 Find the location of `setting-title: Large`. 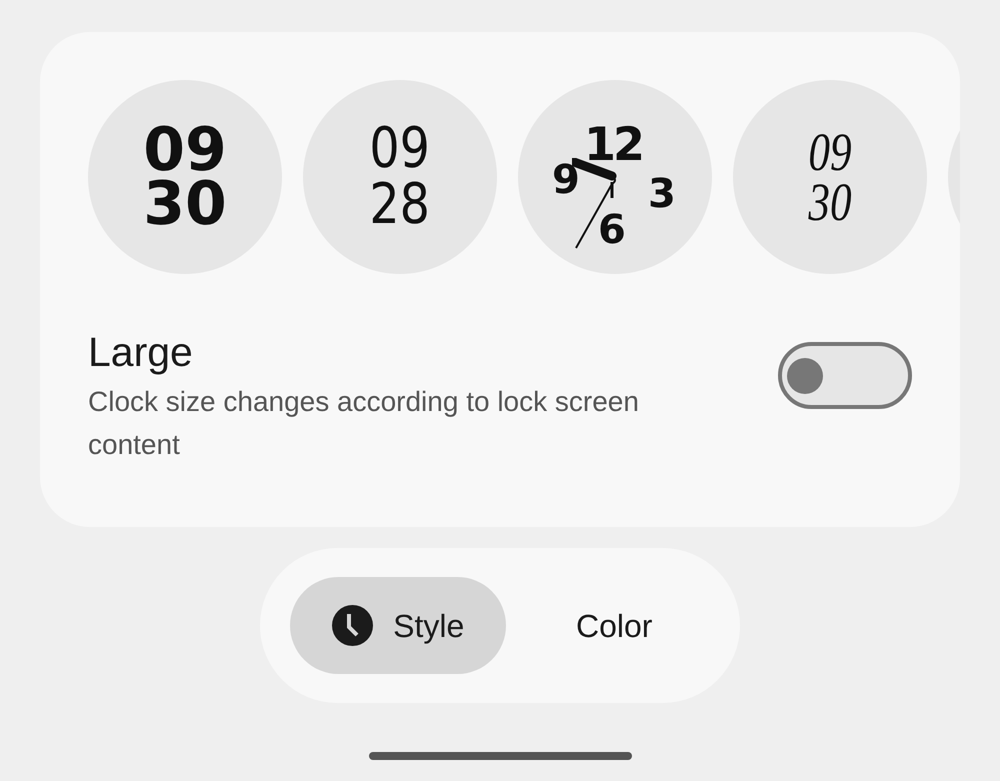

setting-title: Large is located at coordinates (141, 352).